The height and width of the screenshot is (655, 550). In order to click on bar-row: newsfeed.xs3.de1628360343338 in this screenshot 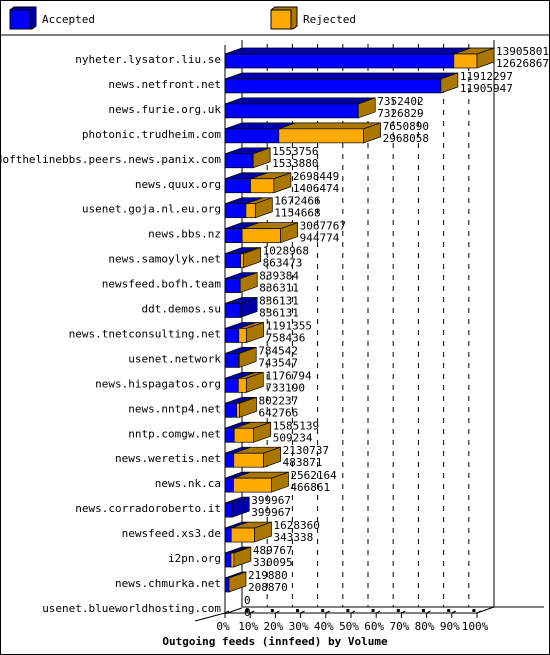, I will do `click(221, 531)`.